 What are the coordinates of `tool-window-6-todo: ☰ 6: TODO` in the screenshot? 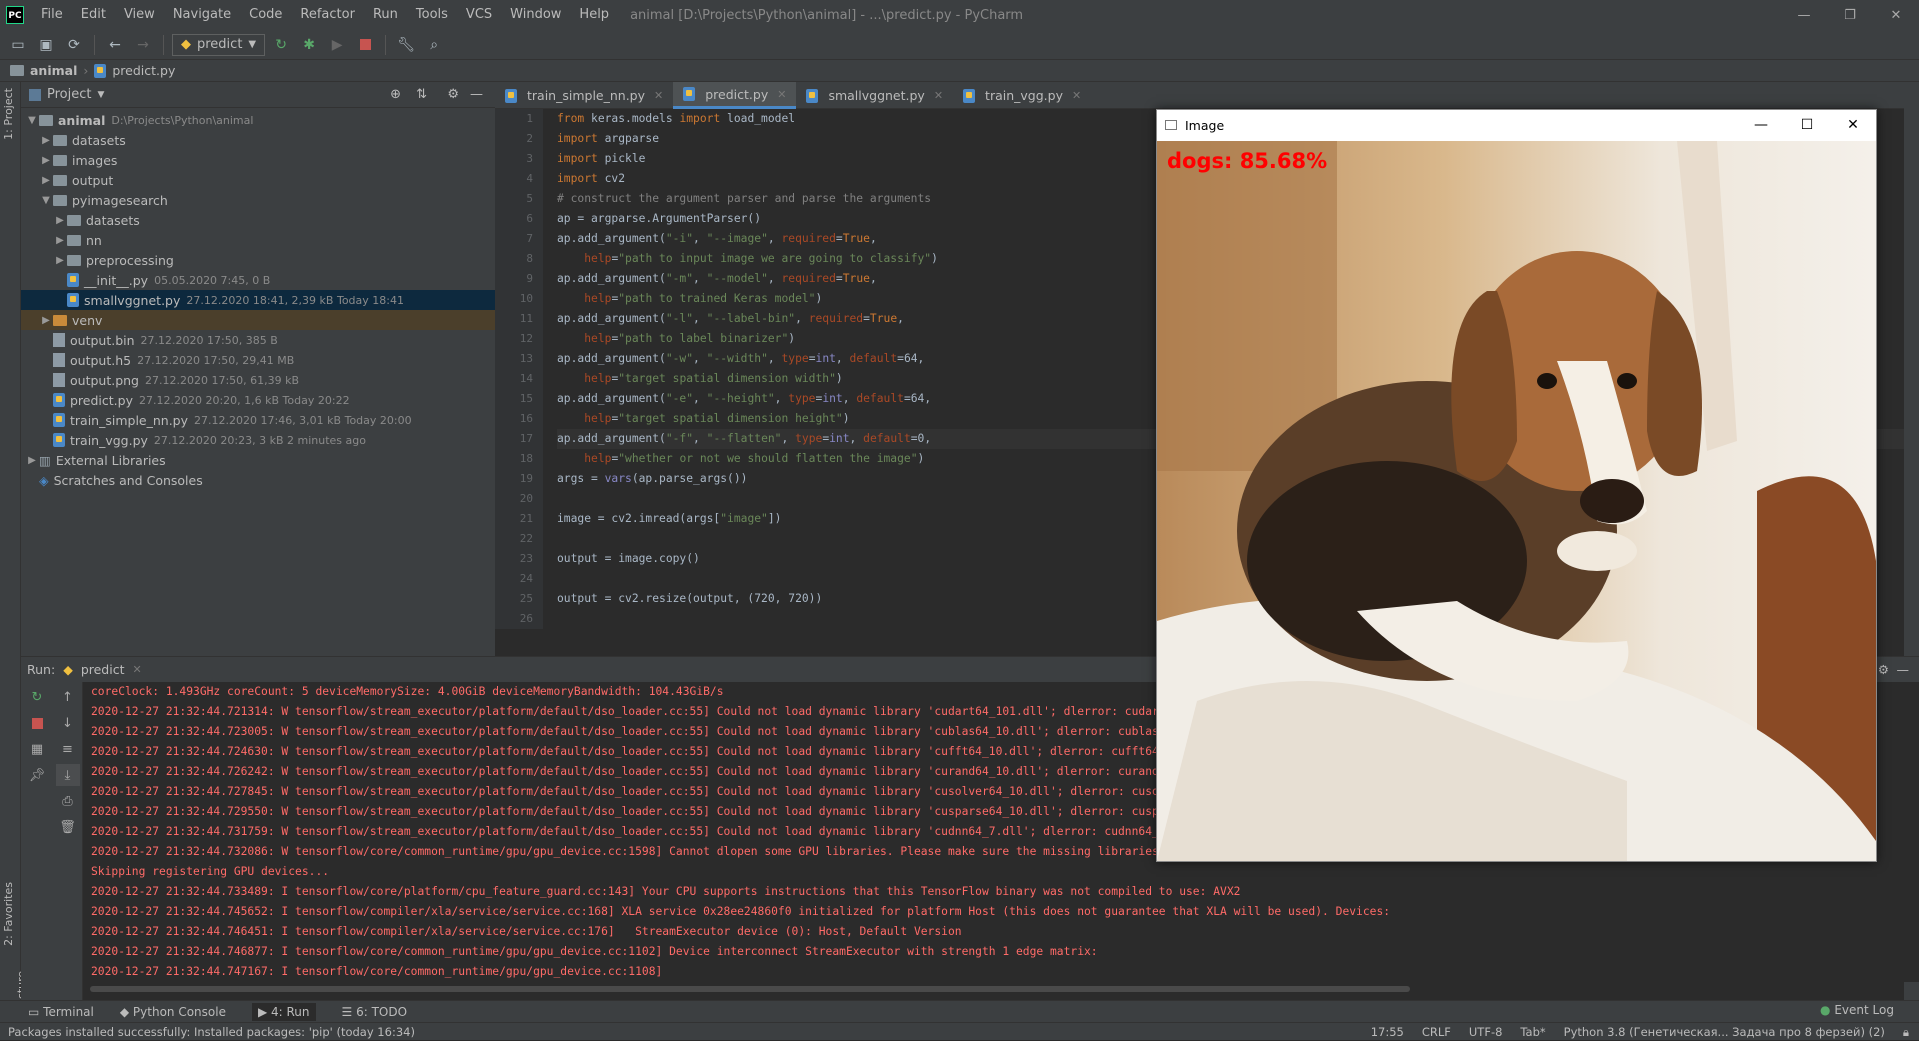 It's located at (375, 1012).